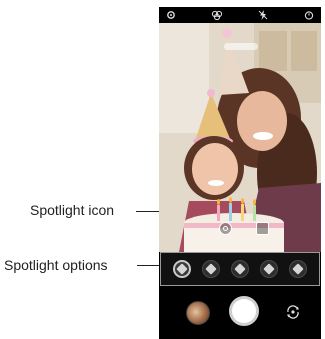 This screenshot has height=339, width=325. What do you see at coordinates (240, 15) in the screenshot?
I see `camera-top-bar` at bounding box center [240, 15].